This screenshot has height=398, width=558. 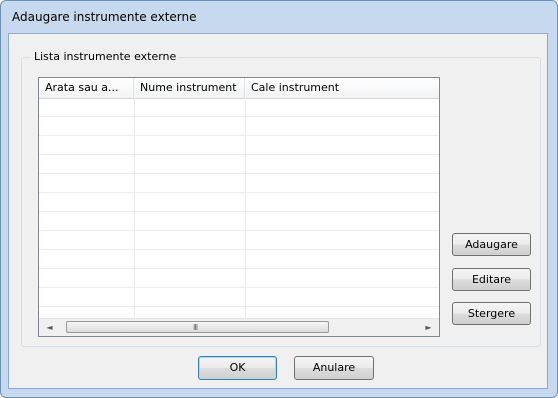 I want to click on edit-button: Editare, so click(x=491, y=279).